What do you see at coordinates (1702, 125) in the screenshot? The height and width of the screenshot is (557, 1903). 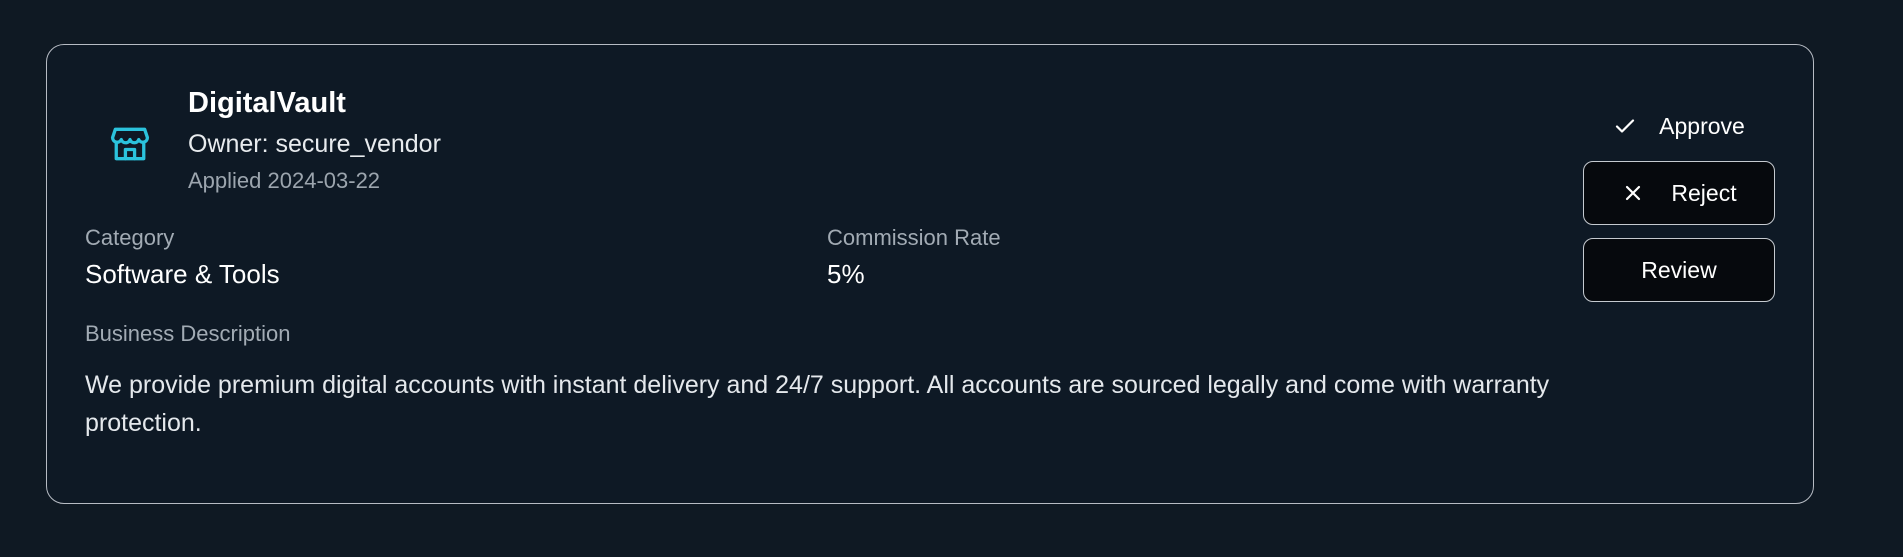 I see `approve-label: Approve` at bounding box center [1702, 125].